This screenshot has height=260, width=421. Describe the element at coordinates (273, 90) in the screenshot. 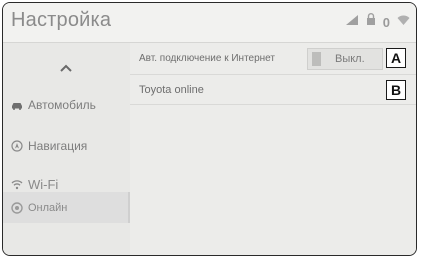

I see `toyota-online-row: Toyota online B` at that location.